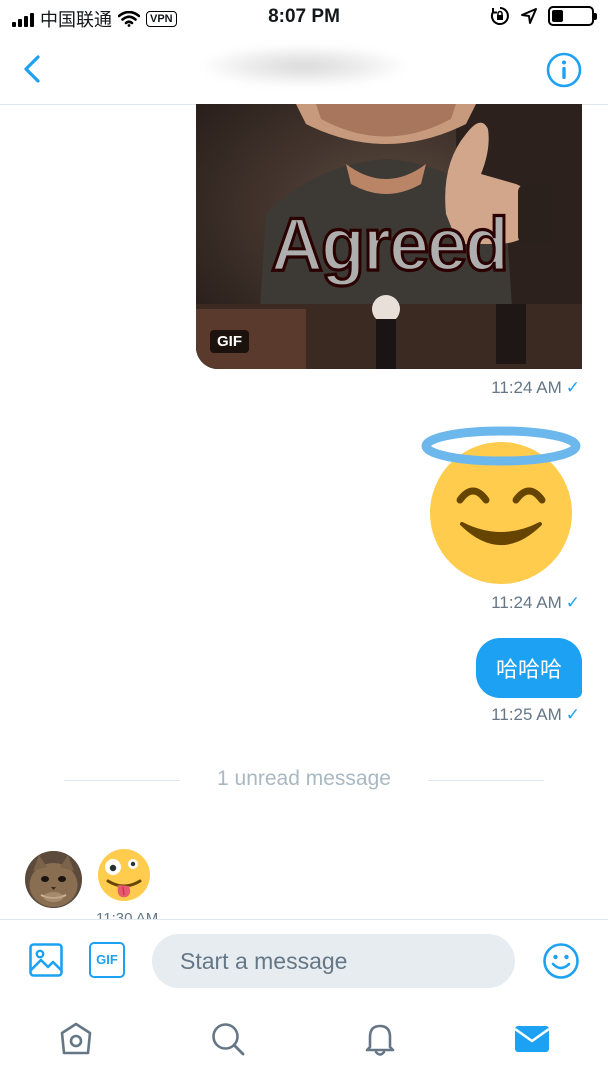 This screenshot has width=608, height=1080. I want to click on status-right, so click(543, 16).